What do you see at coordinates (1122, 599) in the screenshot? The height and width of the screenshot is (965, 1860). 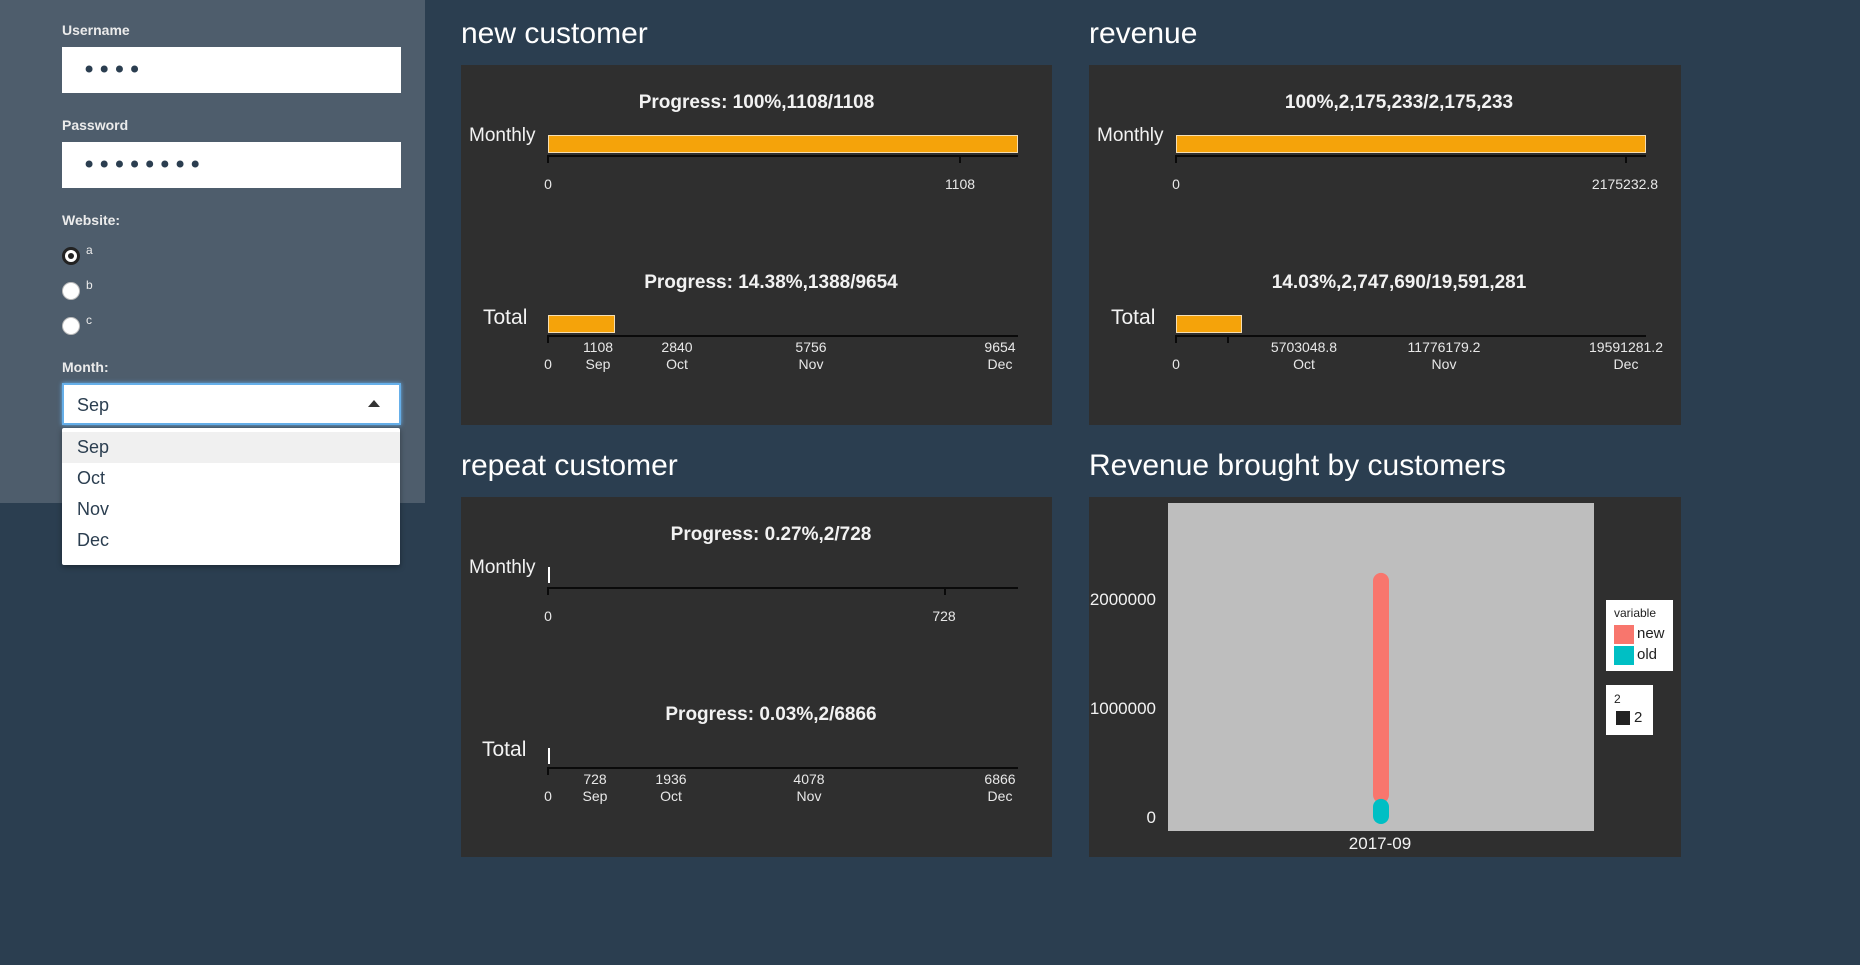 I see `y-tick-label: 2000000` at bounding box center [1122, 599].